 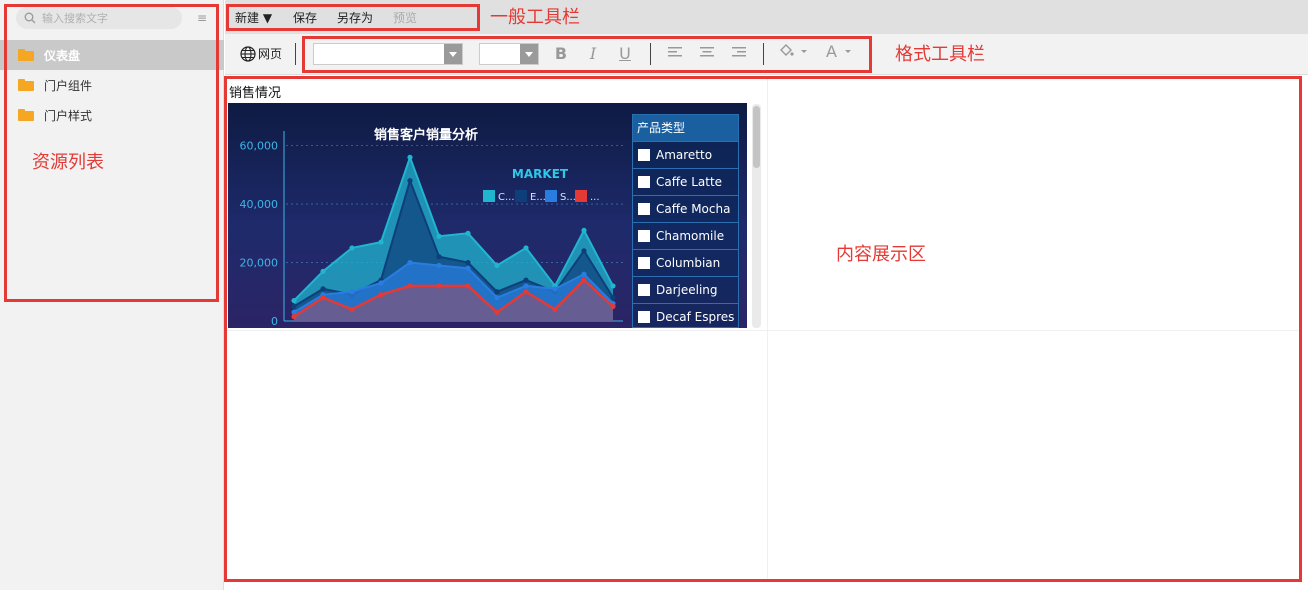 What do you see at coordinates (202, 18) in the screenshot?
I see `list-menu-icon: ≡` at bounding box center [202, 18].